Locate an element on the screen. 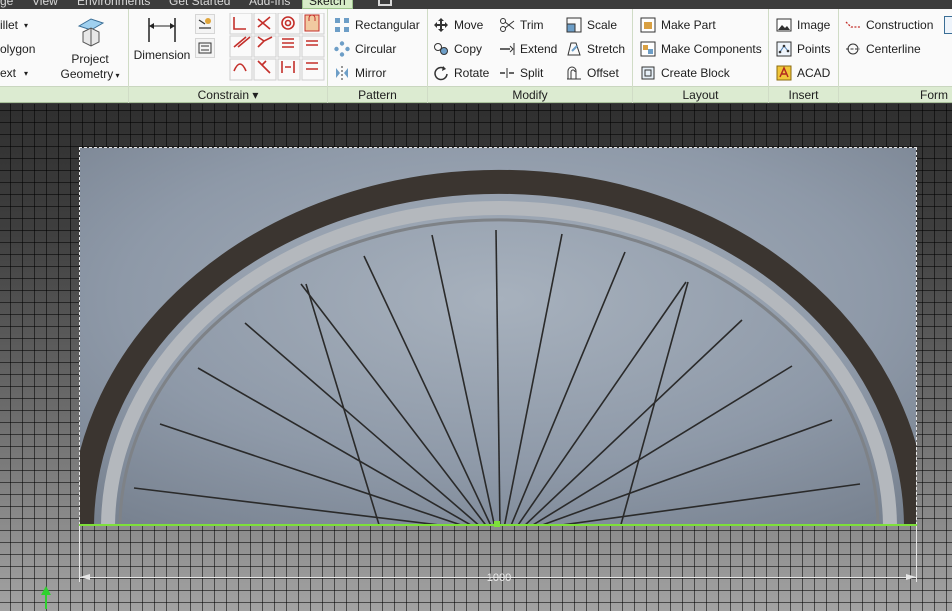 Image resolution: width=952 pixels, height=611 pixels. construction-icon is located at coordinates (852, 24).